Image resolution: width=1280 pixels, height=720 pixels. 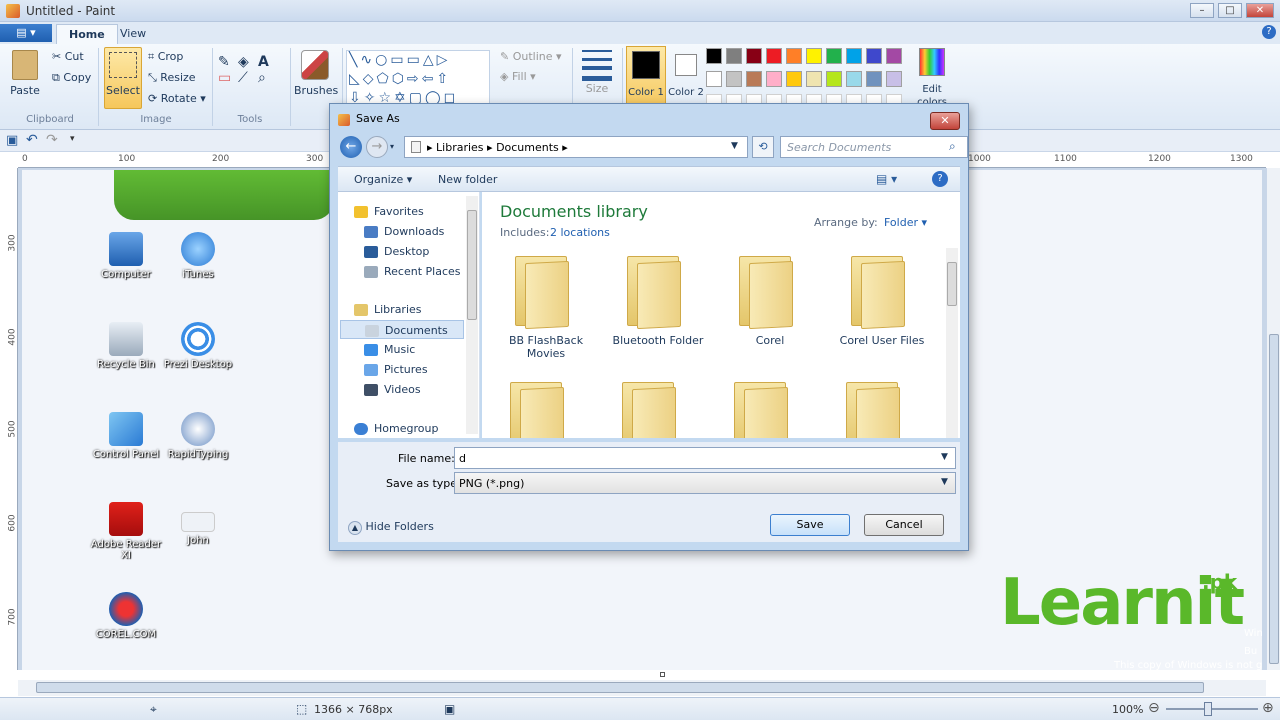 What do you see at coordinates (198, 256) in the screenshot?
I see `desktop-icon-itunes: iTunes` at bounding box center [198, 256].